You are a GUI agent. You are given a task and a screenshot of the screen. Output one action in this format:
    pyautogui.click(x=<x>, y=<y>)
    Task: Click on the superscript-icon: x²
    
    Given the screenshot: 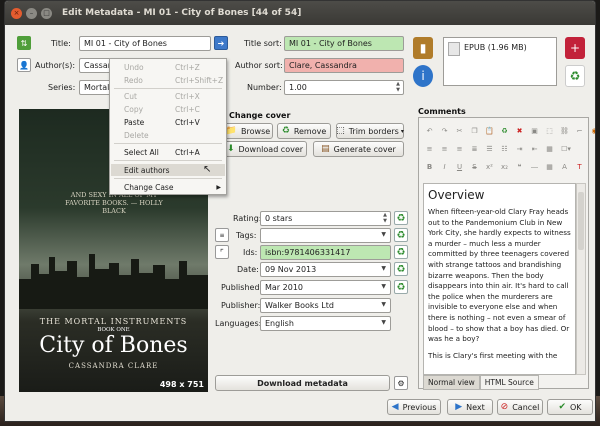 What is the action you would take?
    pyautogui.click(x=489, y=166)
    